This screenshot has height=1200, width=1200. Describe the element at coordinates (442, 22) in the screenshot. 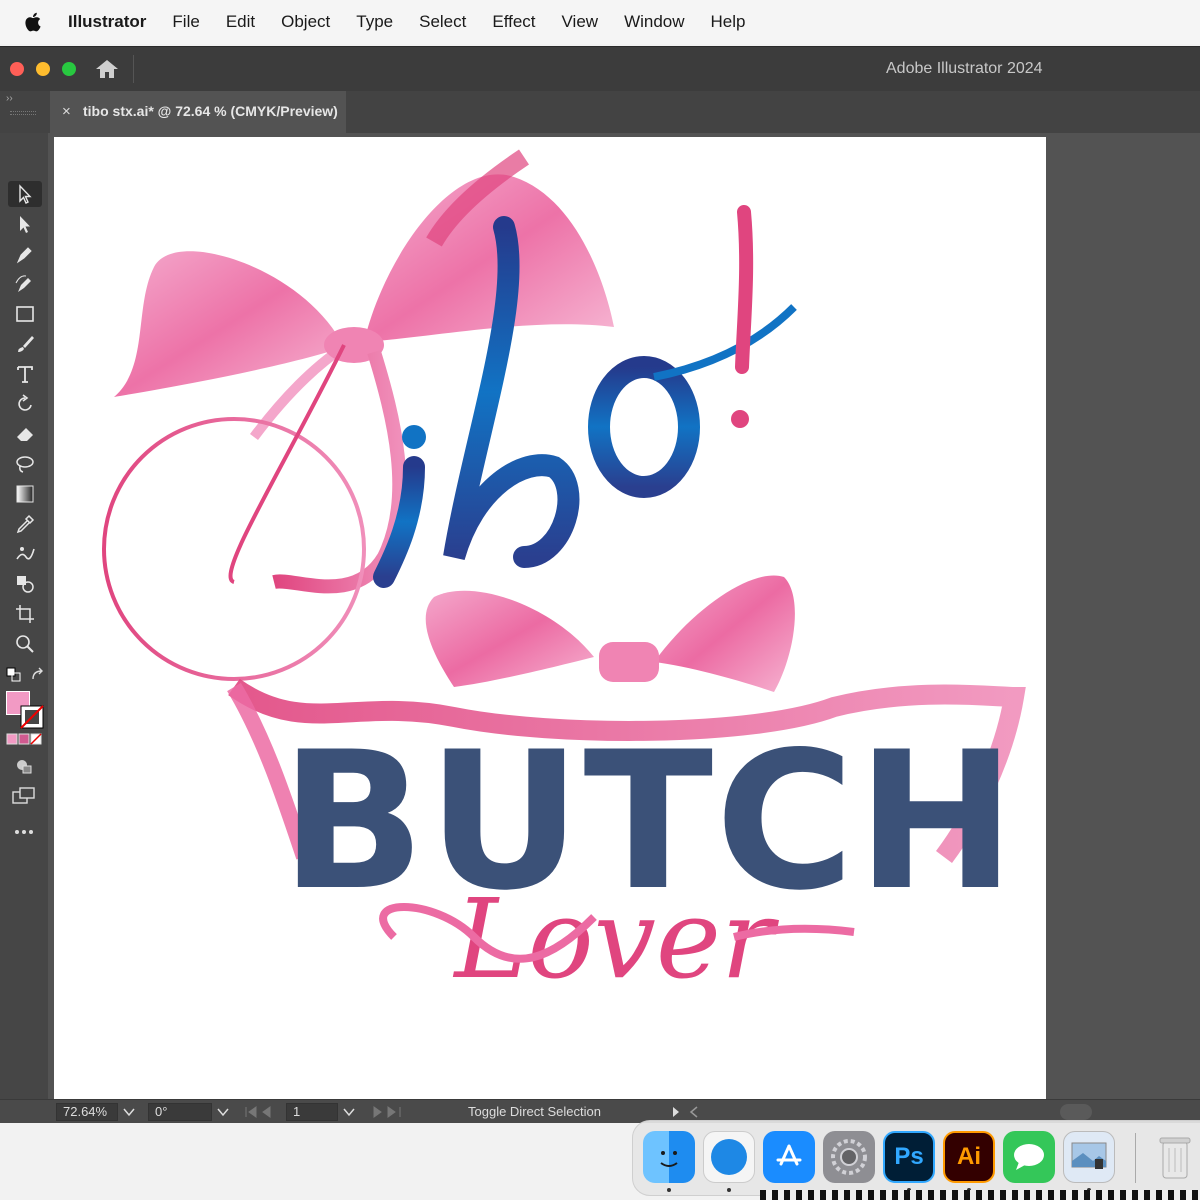

I see `menu-select: Select` at that location.